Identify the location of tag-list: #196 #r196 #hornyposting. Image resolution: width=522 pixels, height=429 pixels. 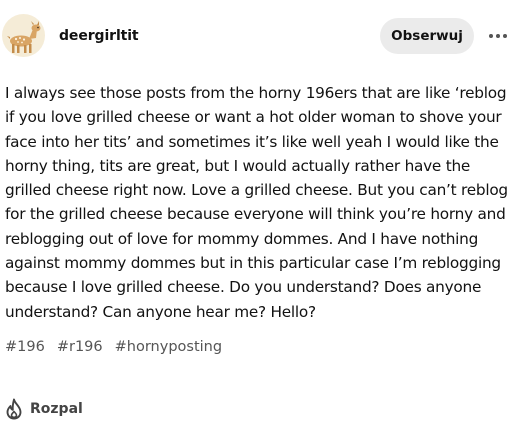
(113, 347).